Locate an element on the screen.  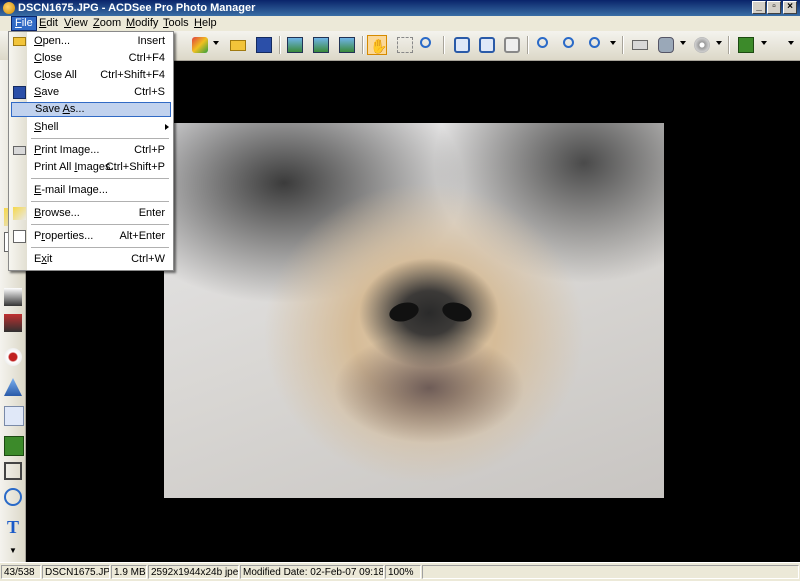
menu-item-shortcut: Enter is located at coordinates (151, 213).